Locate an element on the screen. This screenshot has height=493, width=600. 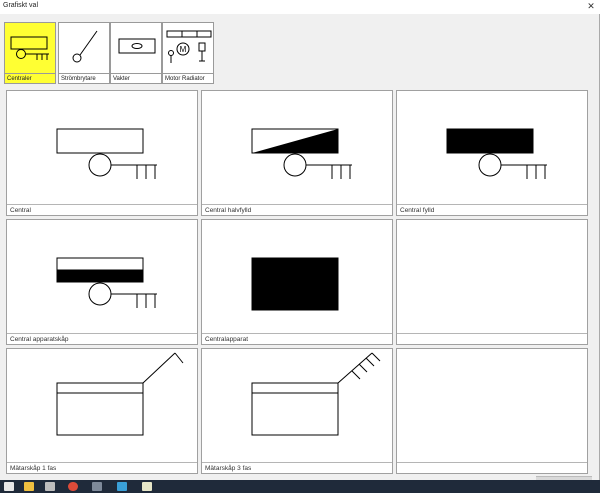
chrome-icon is located at coordinates (73, 486).